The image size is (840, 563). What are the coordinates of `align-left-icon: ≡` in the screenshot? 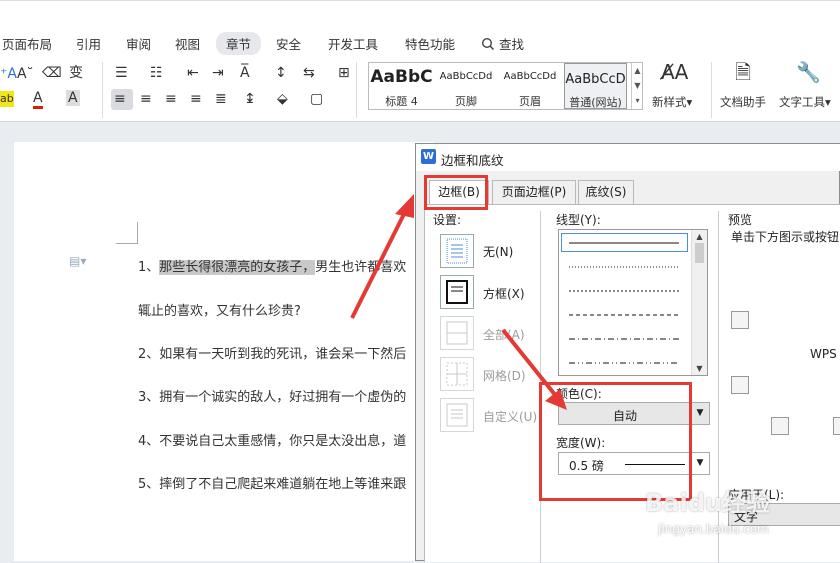 It's located at (120, 99).